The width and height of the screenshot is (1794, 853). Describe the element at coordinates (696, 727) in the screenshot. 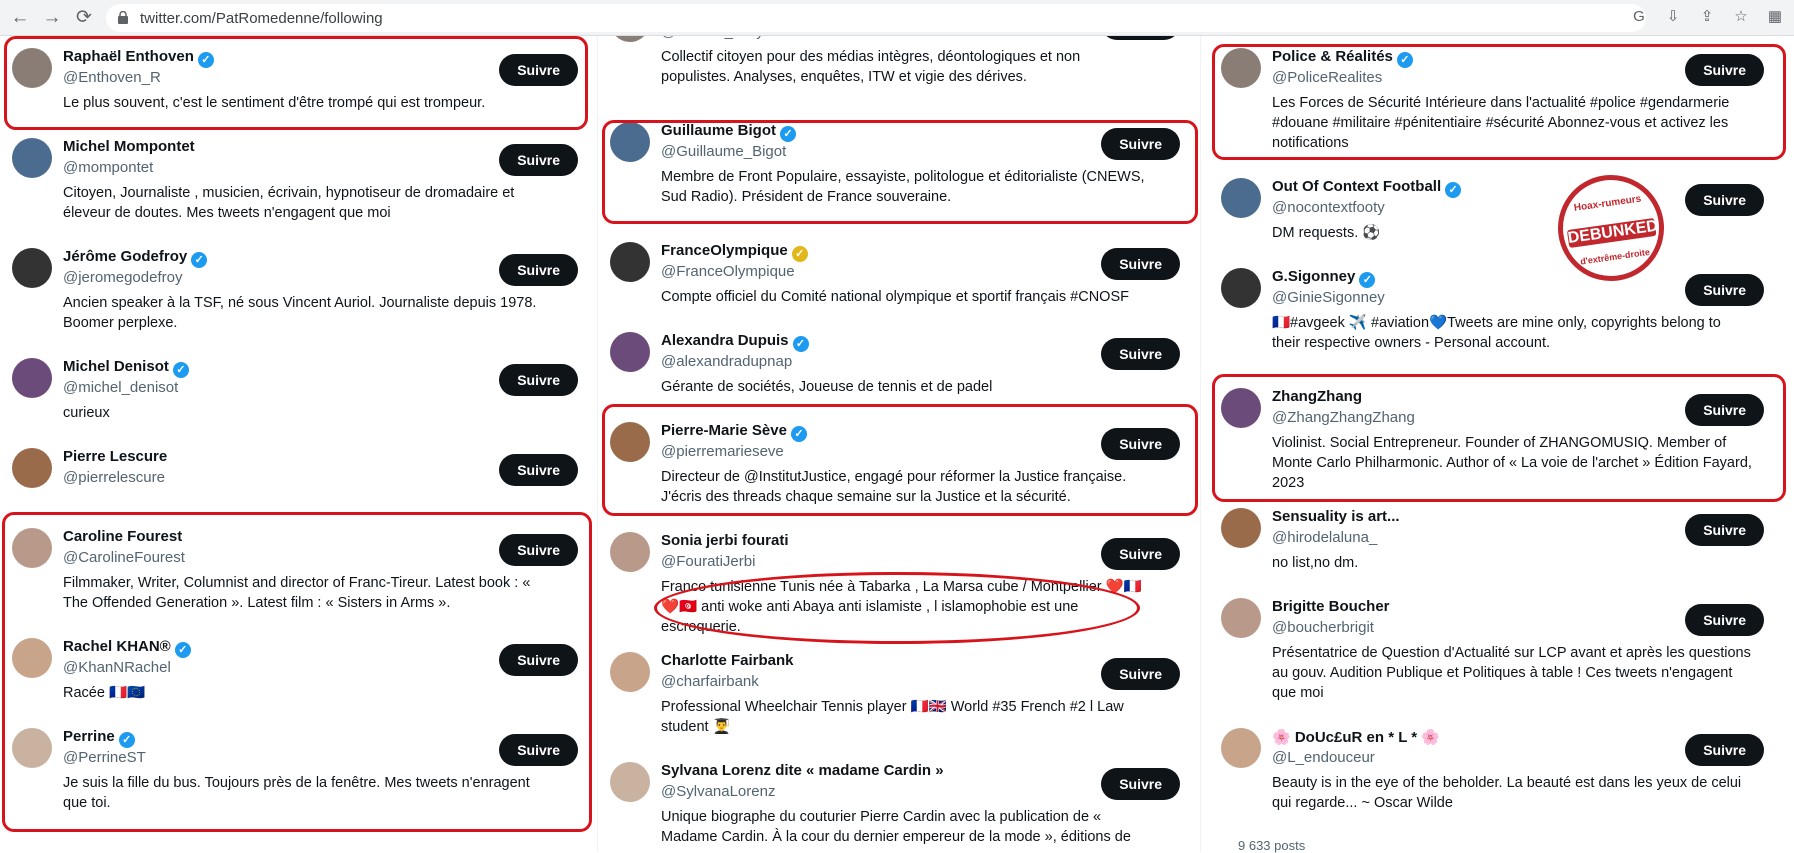

I see `bio-line: student 👨‍🎓` at that location.